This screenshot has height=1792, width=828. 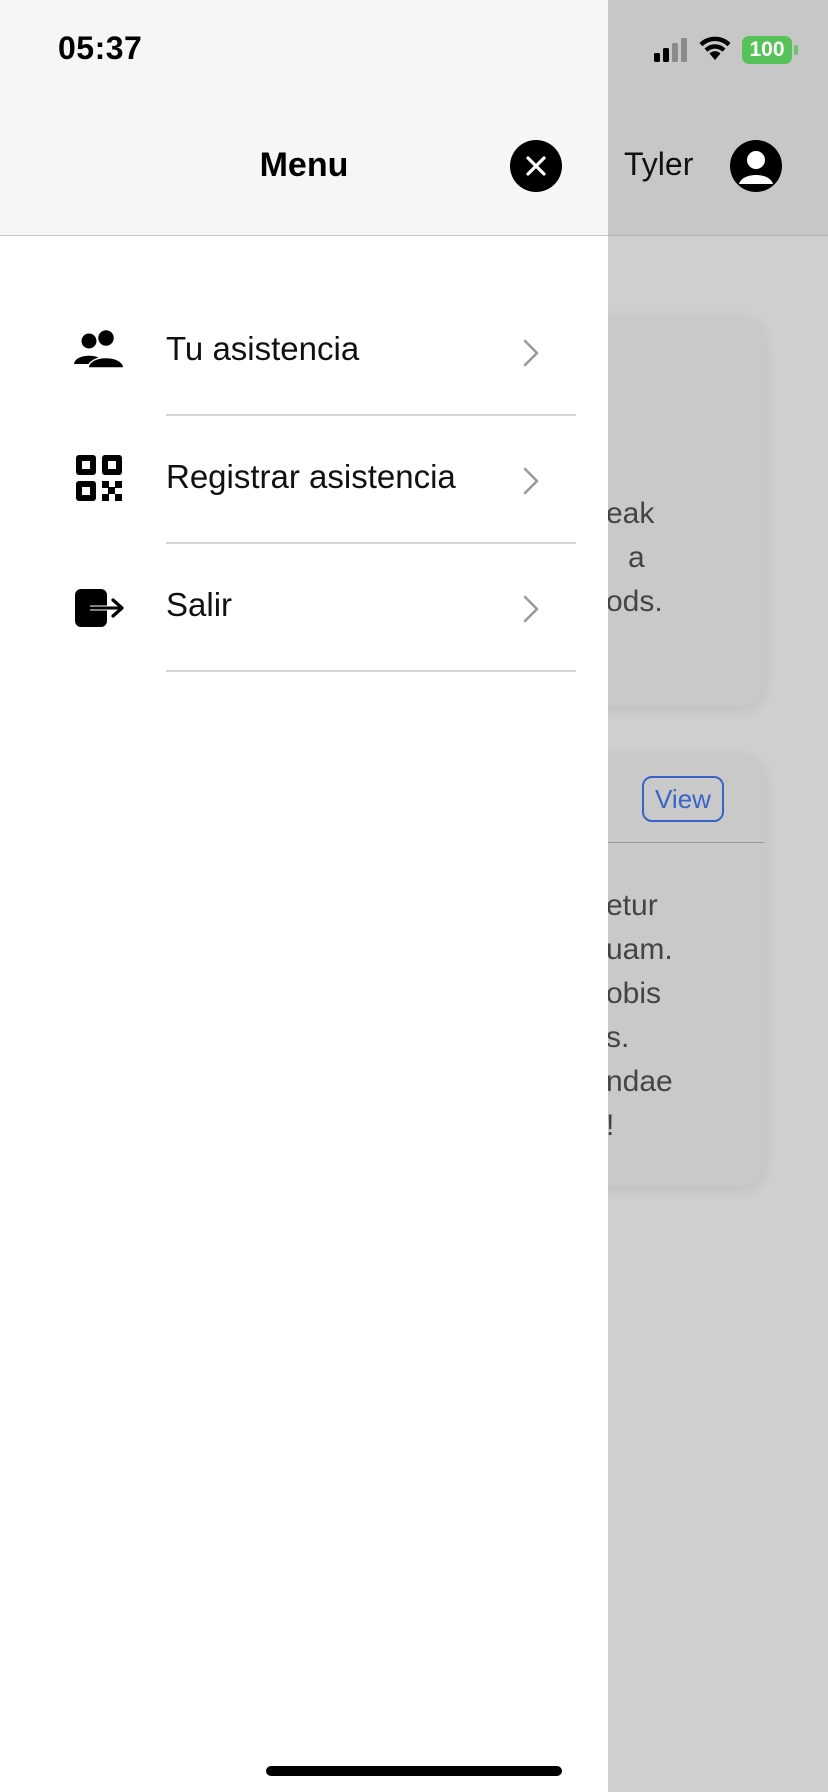 What do you see at coordinates (304, 608) in the screenshot?
I see `menu-item-salir: Salir` at bounding box center [304, 608].